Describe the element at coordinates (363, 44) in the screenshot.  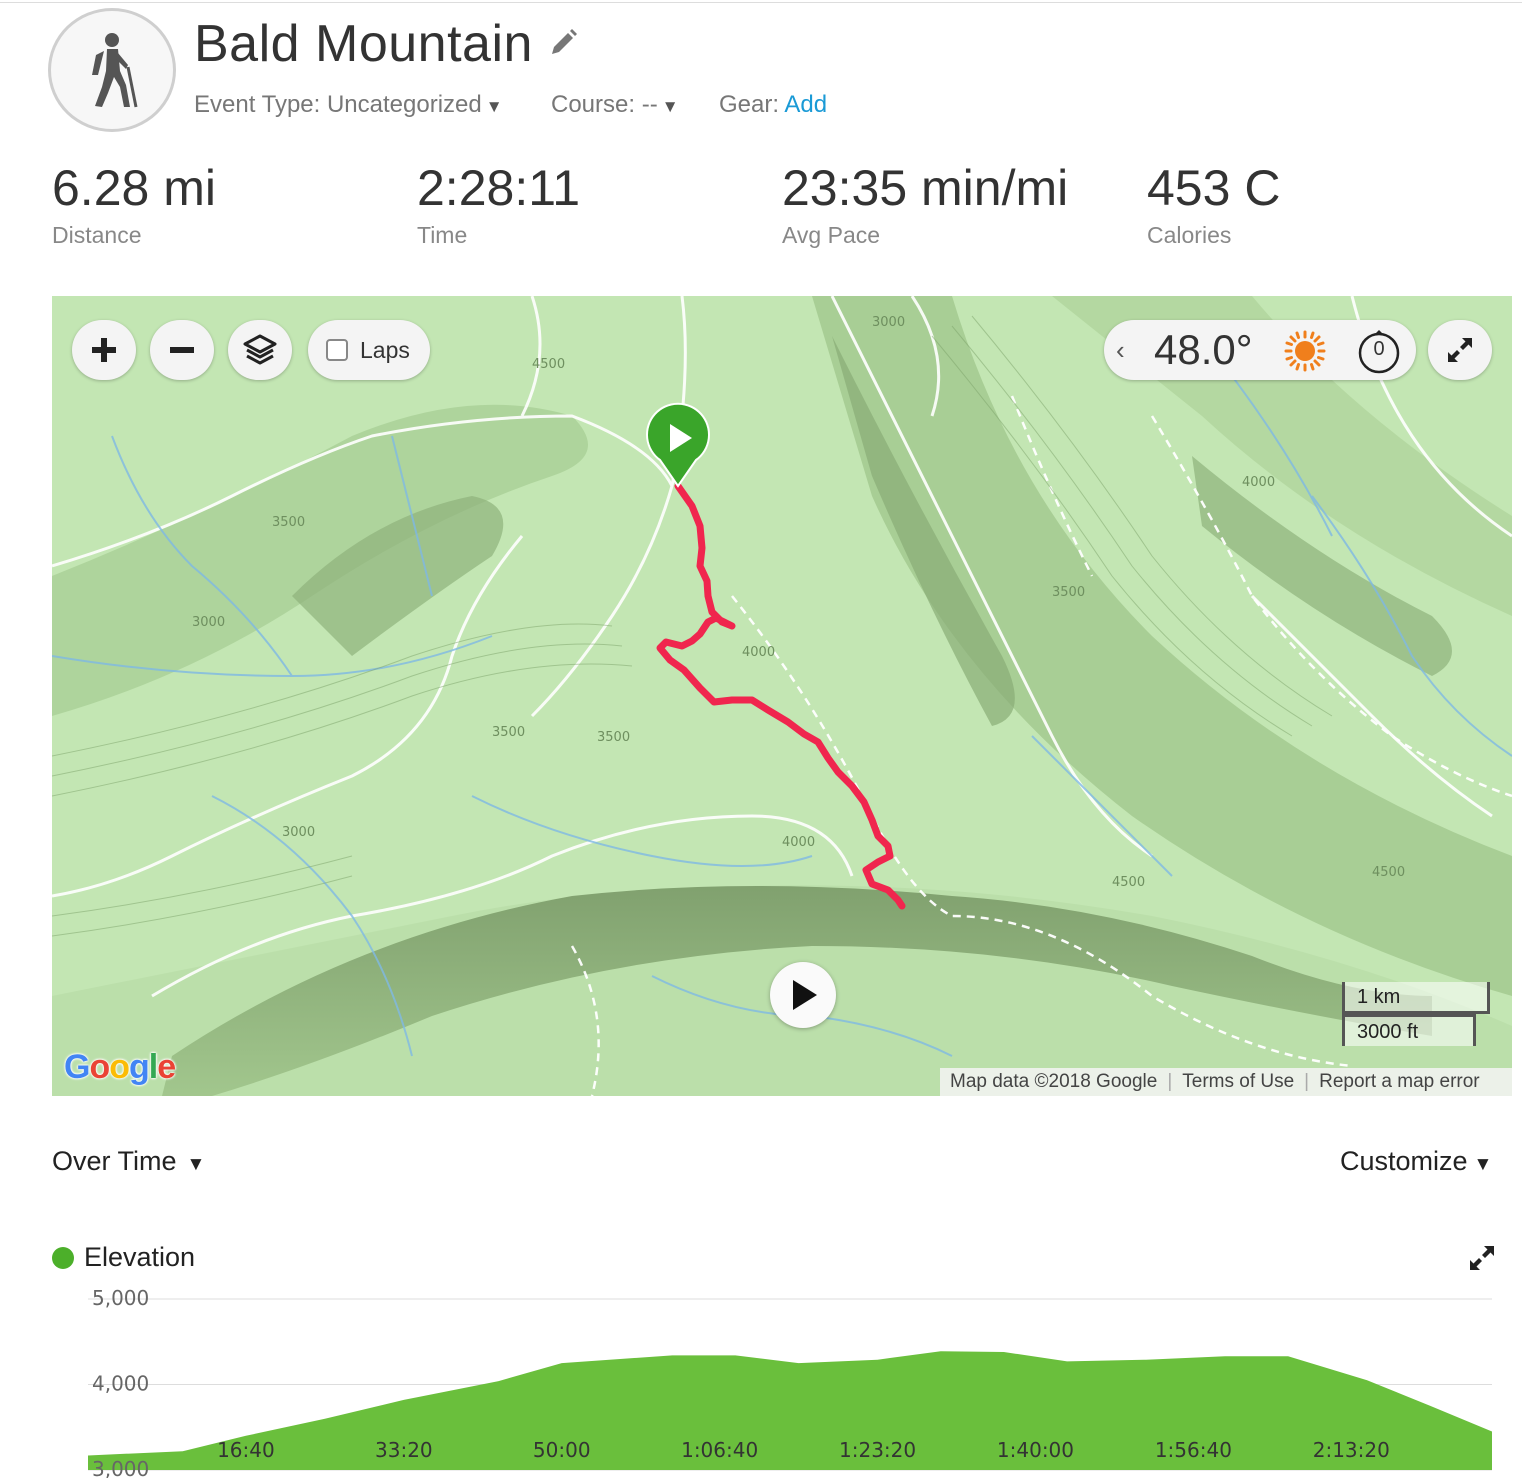
I see `activity-title: Bald Mountain` at that location.